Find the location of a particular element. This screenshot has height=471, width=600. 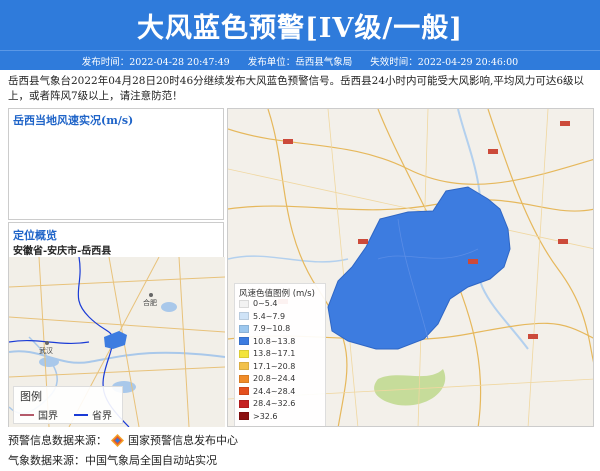

wind-legend-label: 10.8~13.8 is located at coordinates (274, 341).